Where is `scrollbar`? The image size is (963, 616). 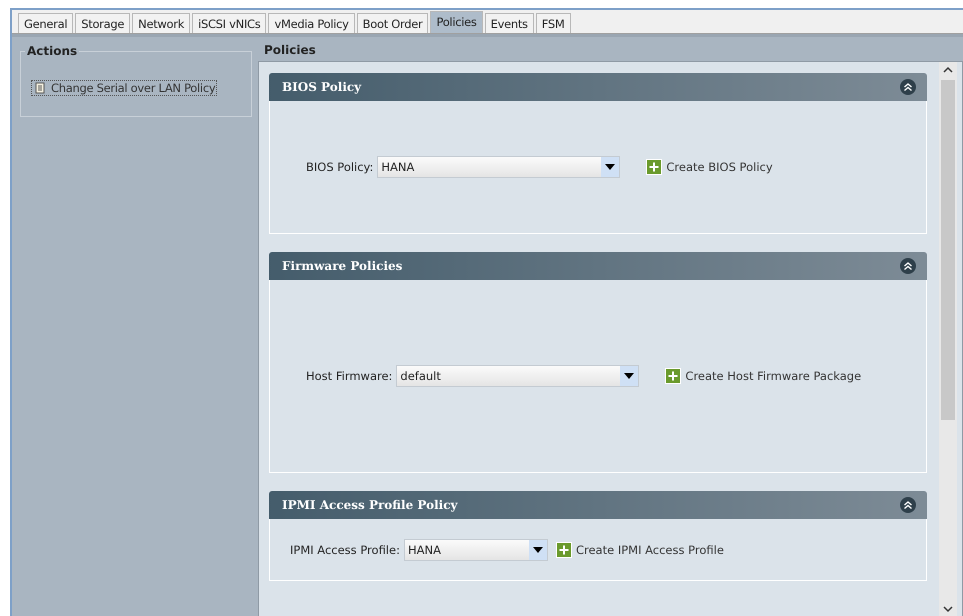 scrollbar is located at coordinates (948, 339).